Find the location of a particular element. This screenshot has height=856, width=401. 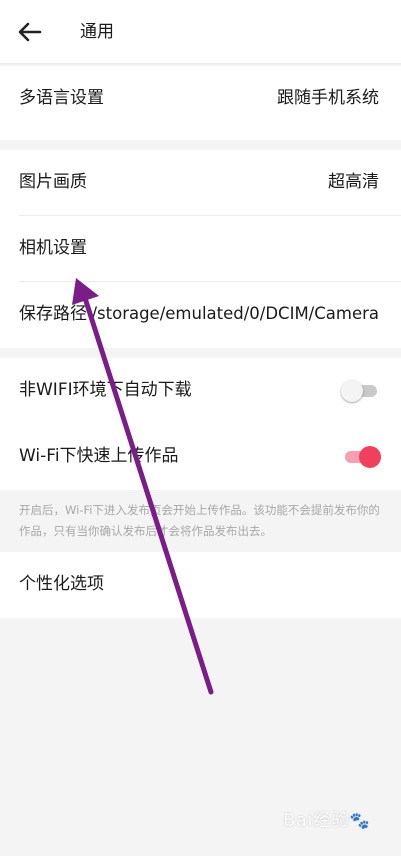

camera-settings-label: 相机设置 is located at coordinates (53, 248).